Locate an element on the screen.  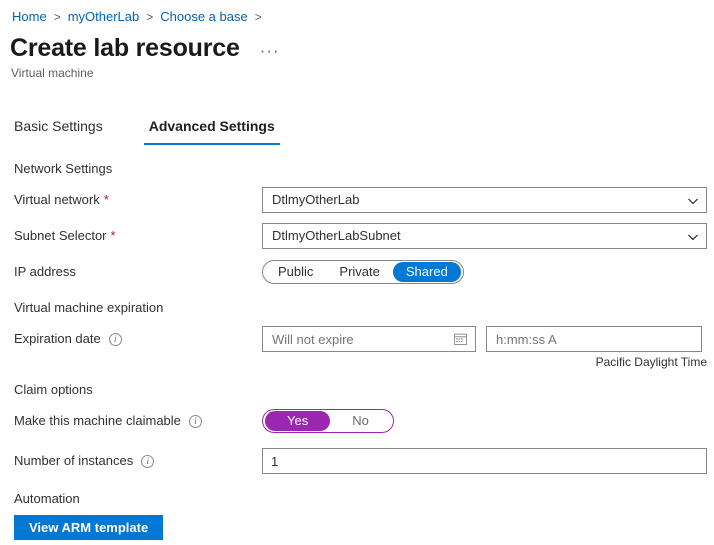
label-subnet-selector-text: Subnet Selector is located at coordinates (60, 235).